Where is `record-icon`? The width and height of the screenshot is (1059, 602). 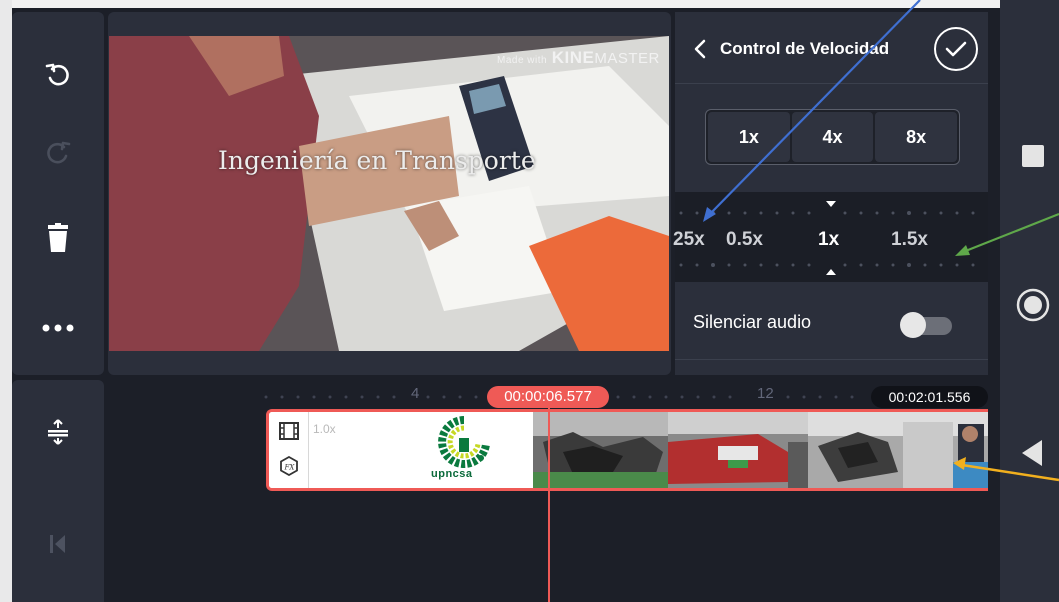
record-icon is located at coordinates (1033, 305).